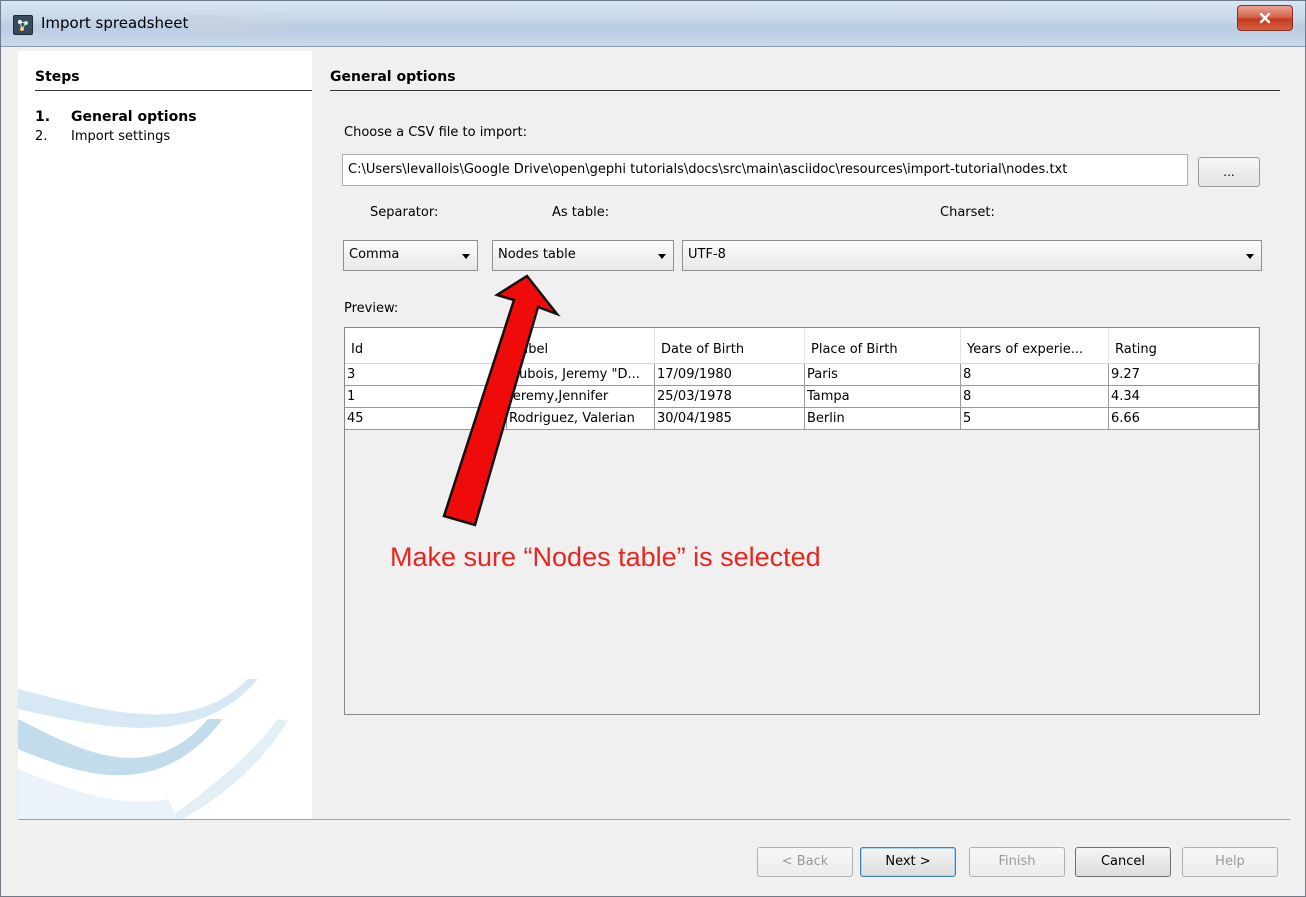  I want to click on step-label: General options, so click(134, 117).